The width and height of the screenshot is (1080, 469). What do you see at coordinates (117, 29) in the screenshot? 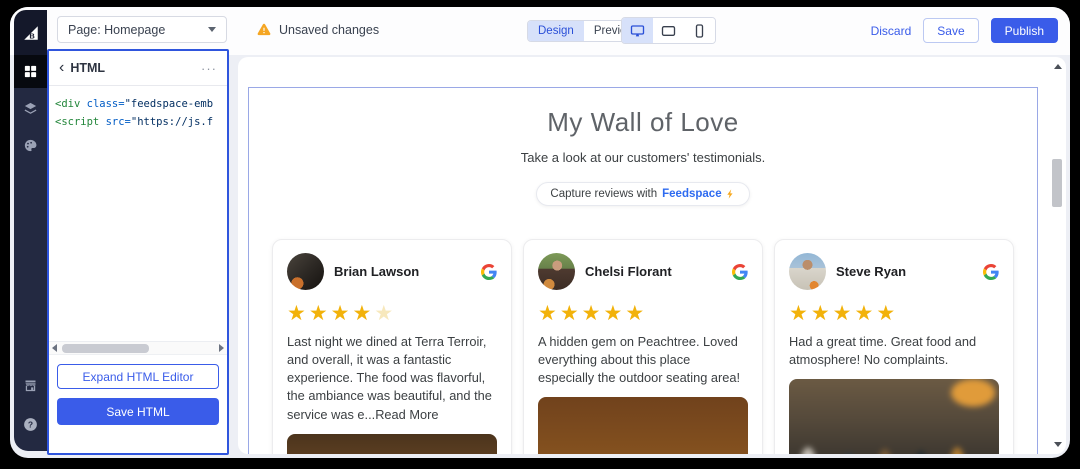
I see `page-selector-value: Page: Homepage` at bounding box center [117, 29].